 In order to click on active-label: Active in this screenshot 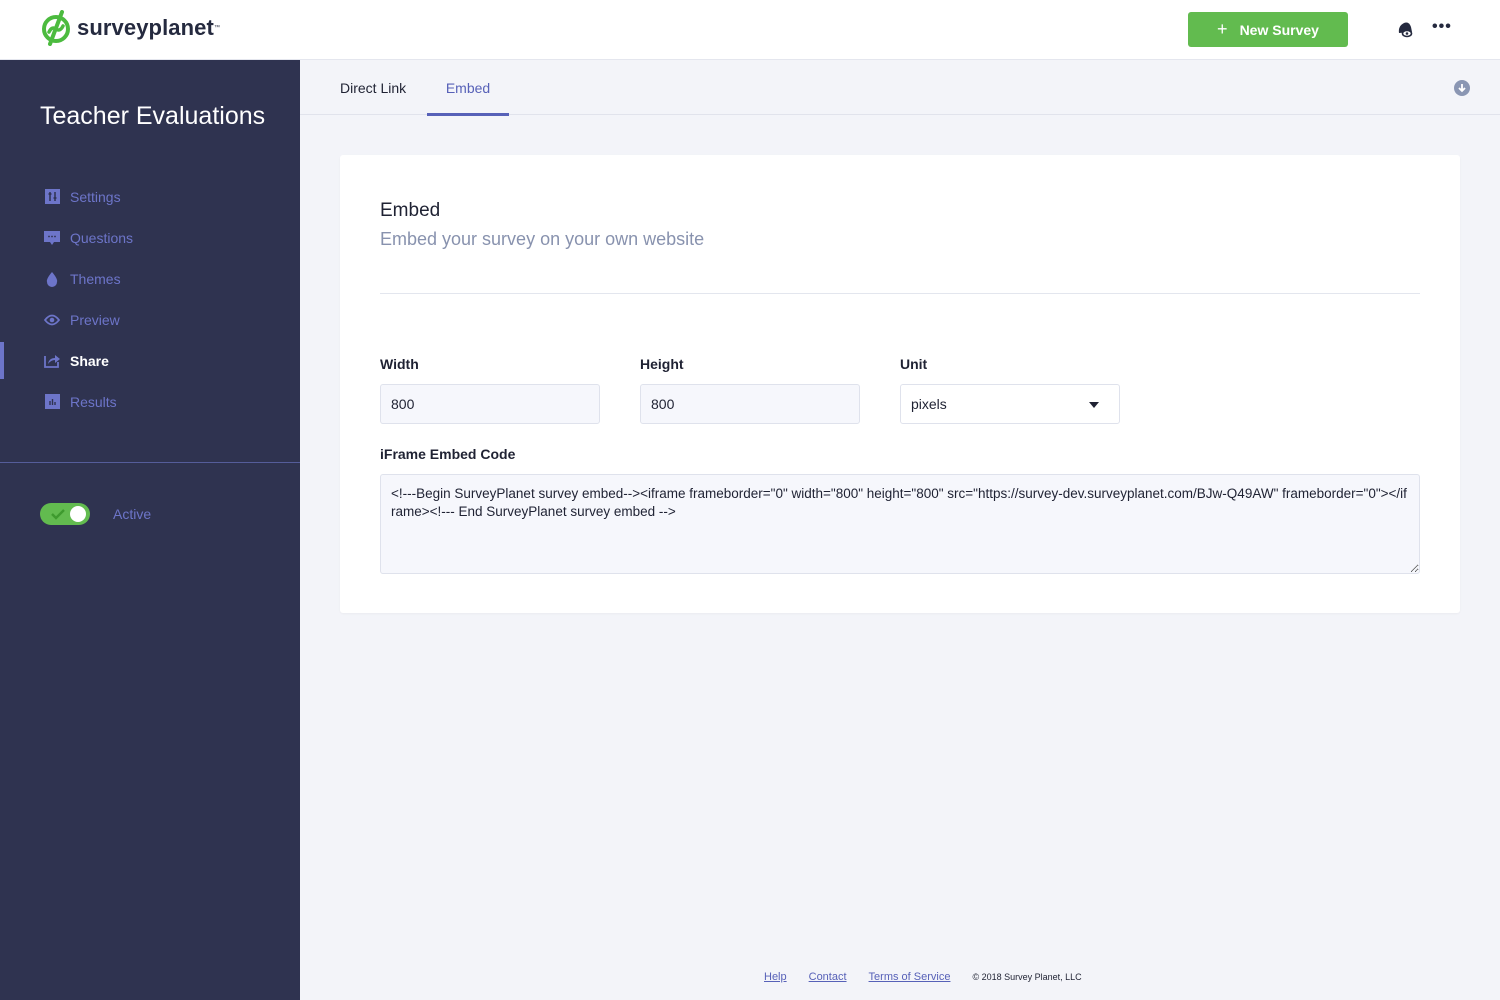, I will do `click(132, 514)`.